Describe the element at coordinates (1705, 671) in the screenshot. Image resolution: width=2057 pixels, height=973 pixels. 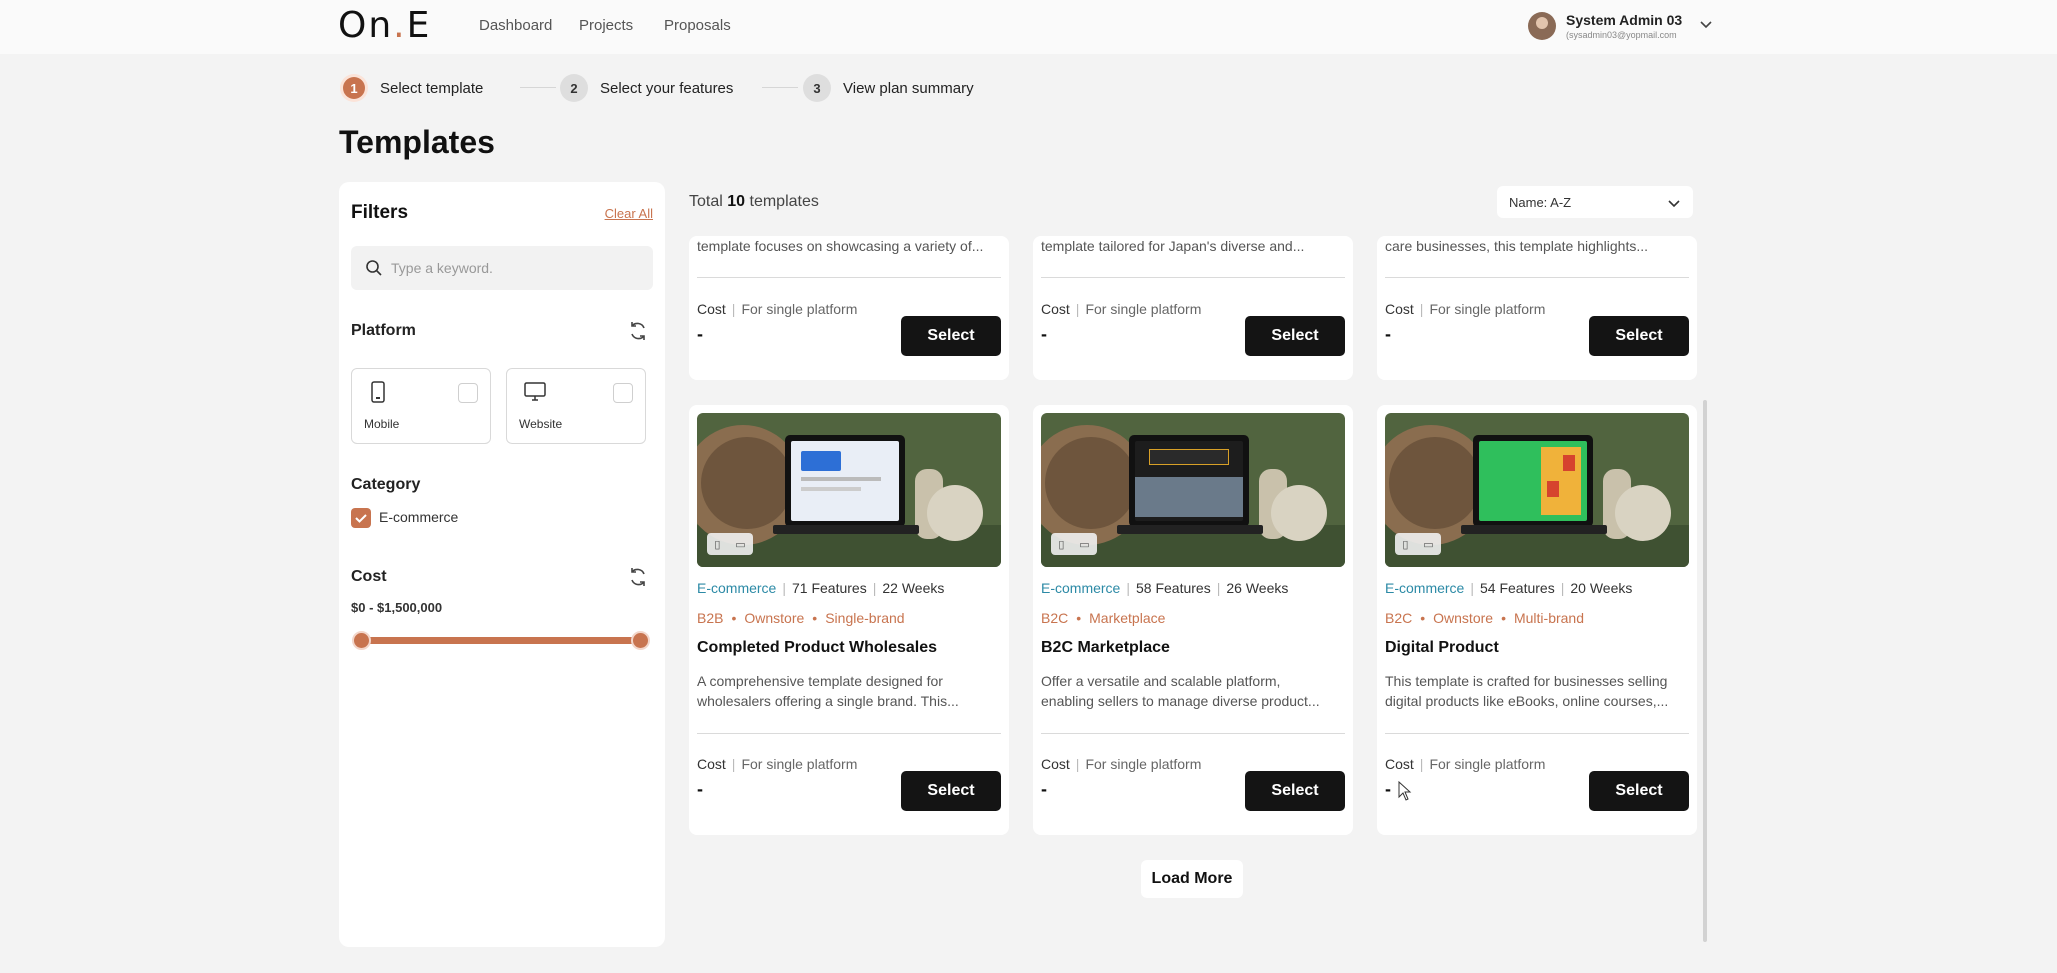
I see `results-scrollbar` at that location.